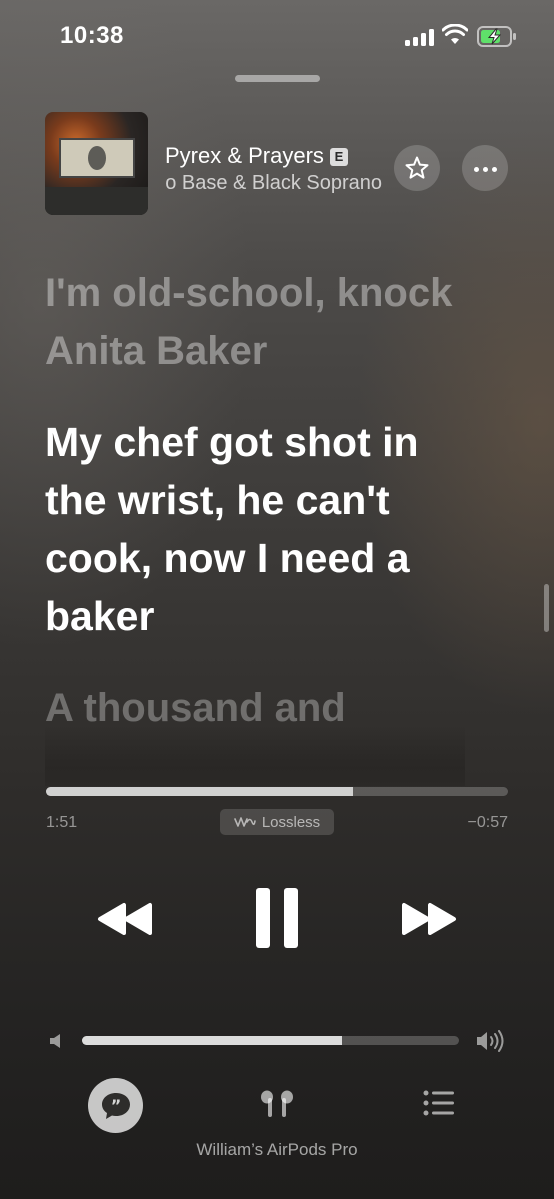 This screenshot has width=554, height=1199. What do you see at coordinates (496, 36) in the screenshot?
I see `battery-charging-icon` at bounding box center [496, 36].